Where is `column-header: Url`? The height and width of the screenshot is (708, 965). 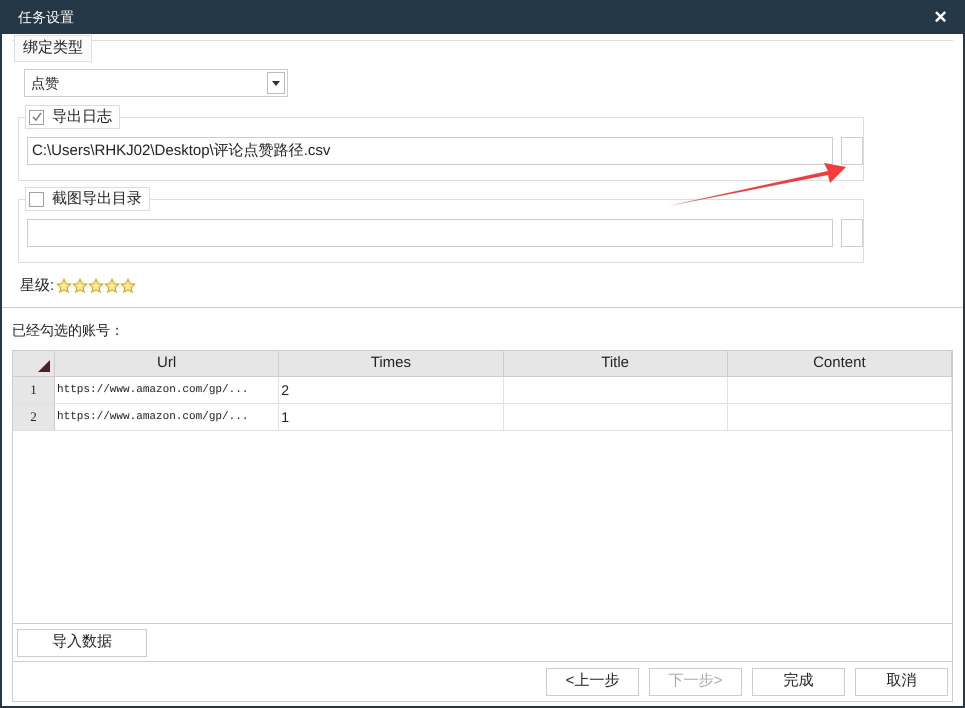 column-header: Url is located at coordinates (167, 363).